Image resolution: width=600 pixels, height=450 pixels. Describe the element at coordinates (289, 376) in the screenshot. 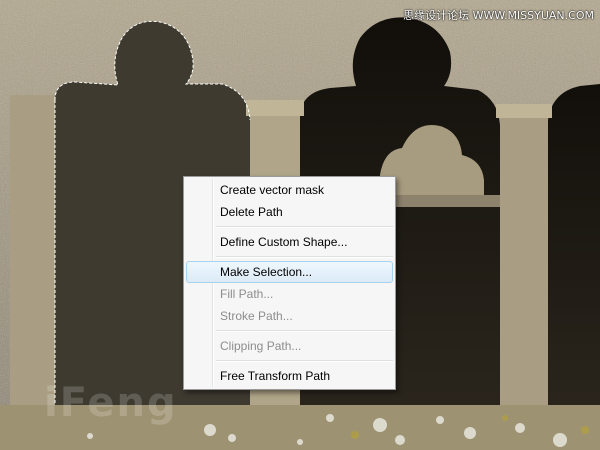

I see `menu-item-free-transform-path: Free Transform Path` at that location.